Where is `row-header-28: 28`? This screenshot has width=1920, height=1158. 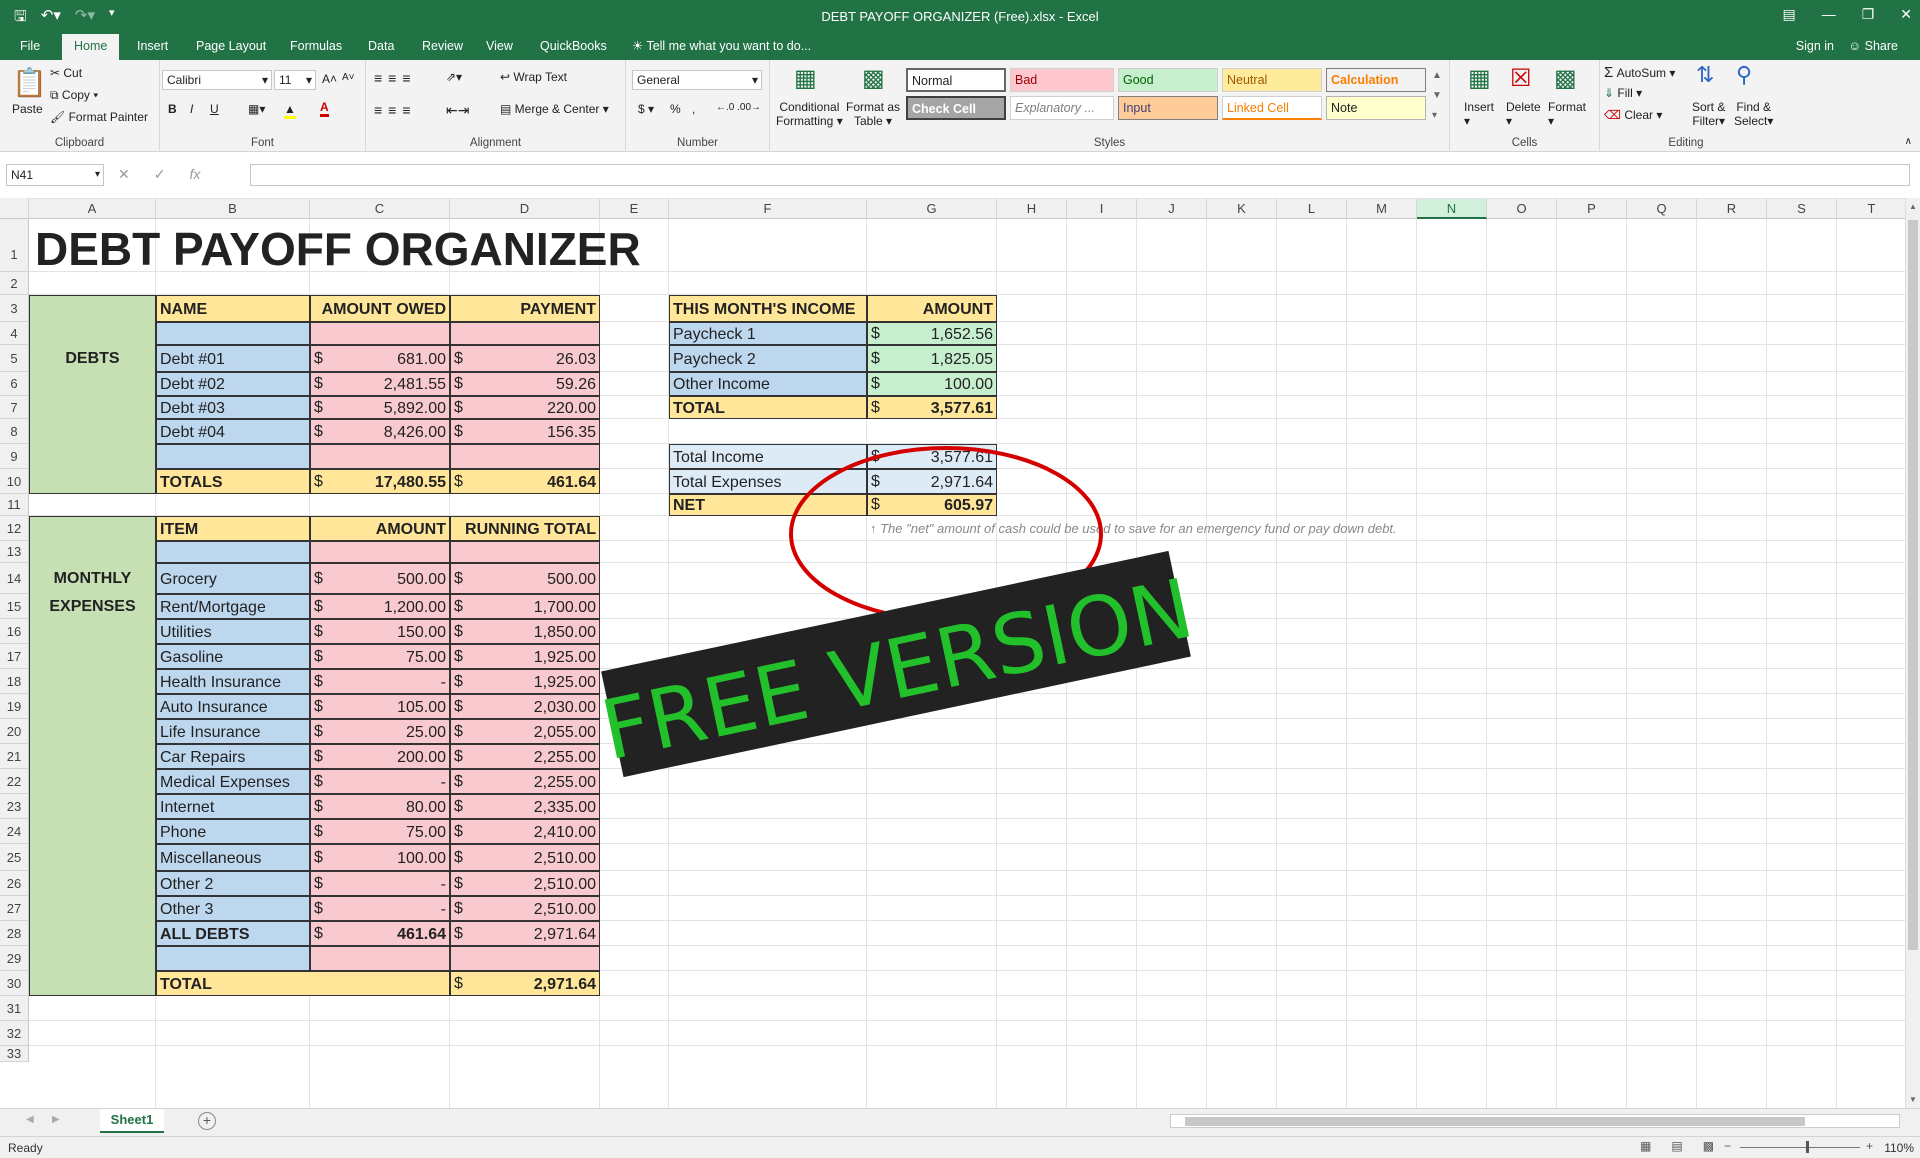 row-header-28: 28 is located at coordinates (14, 933).